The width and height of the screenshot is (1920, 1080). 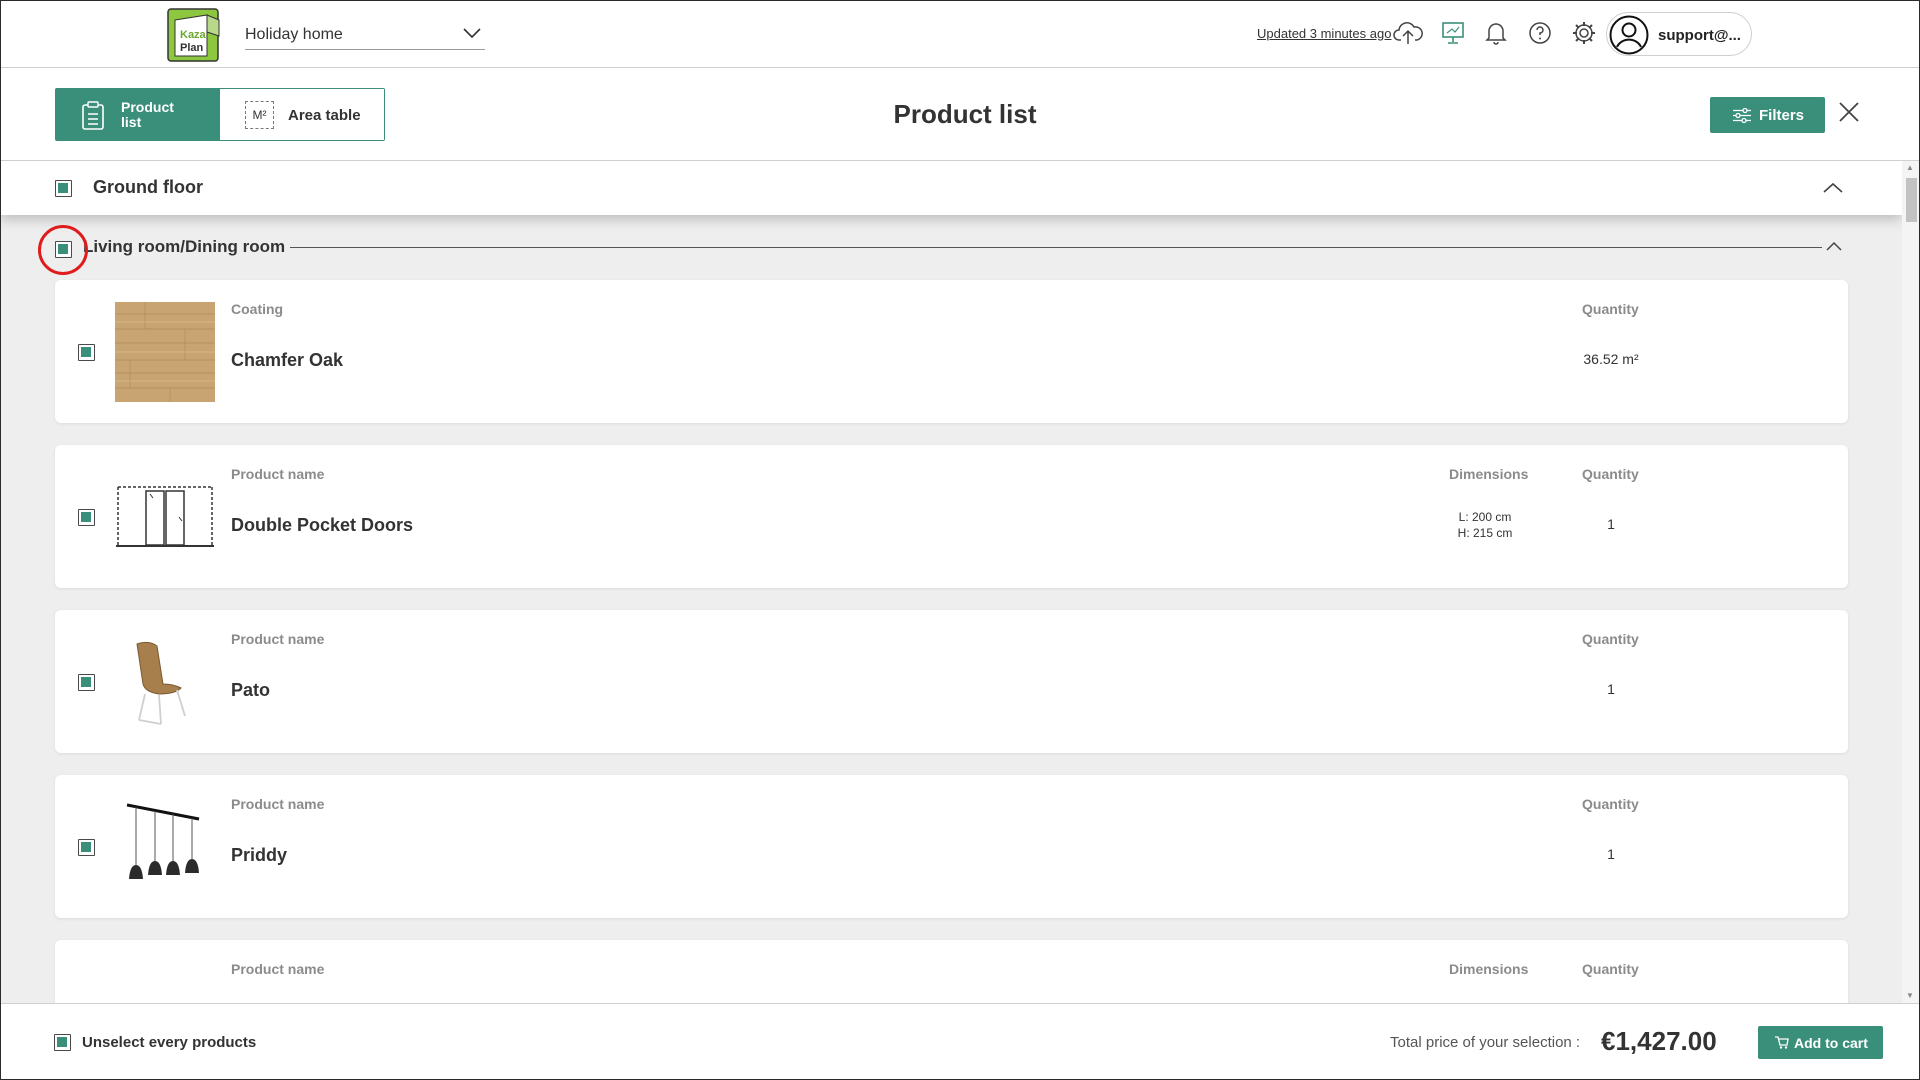 What do you see at coordinates (63, 188) in the screenshot?
I see `floor-checkbox` at bounding box center [63, 188].